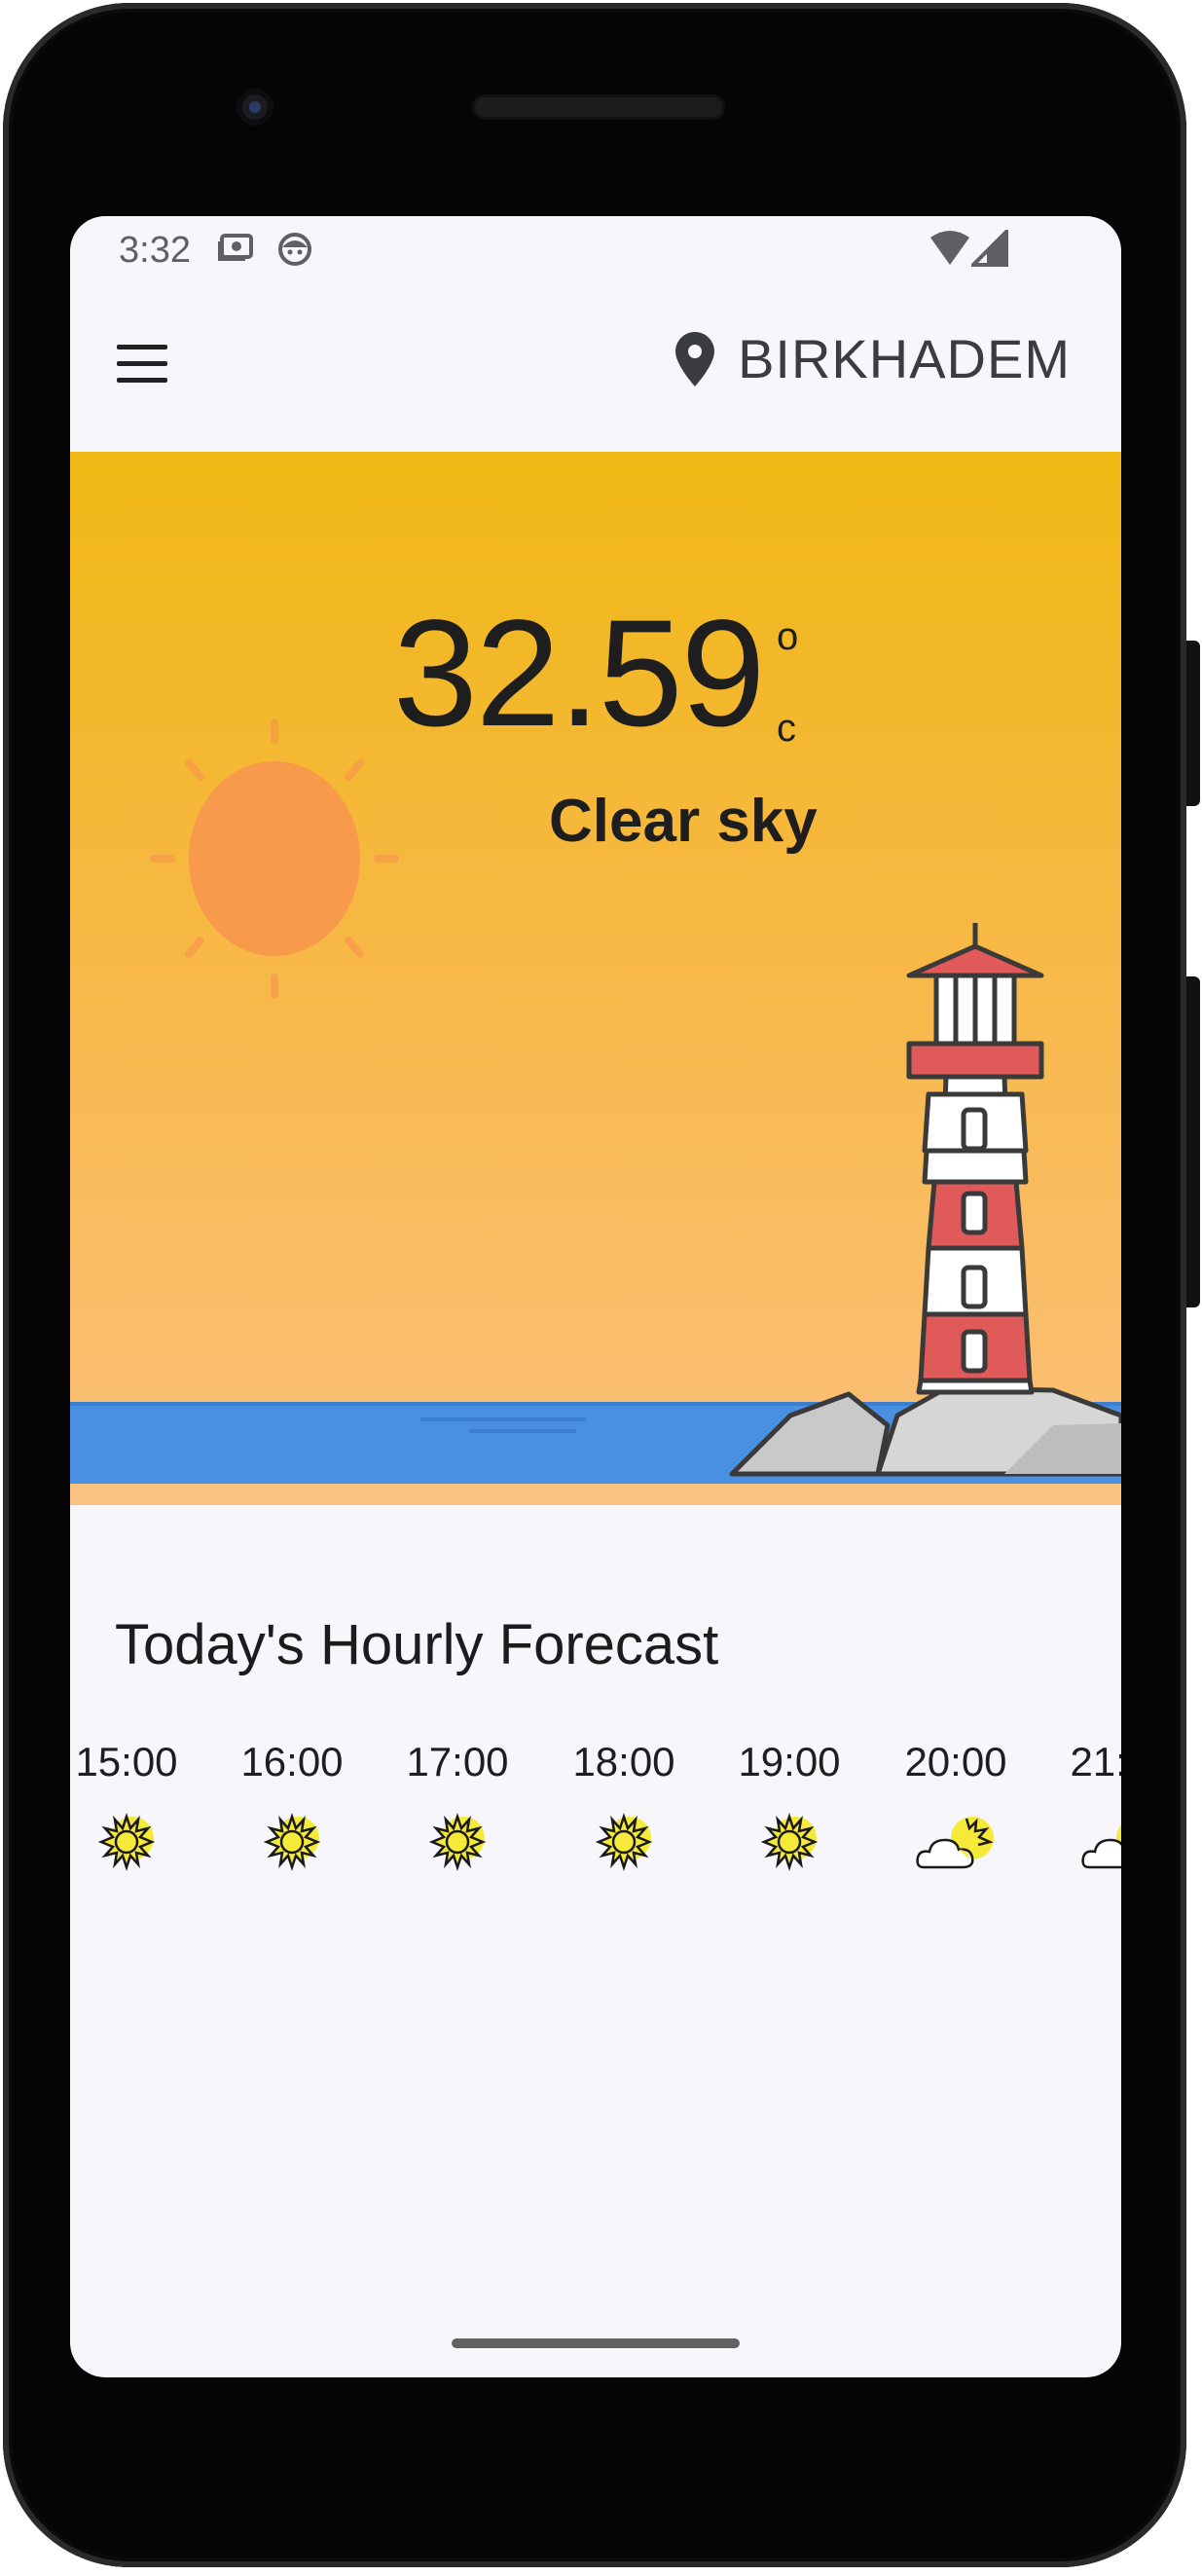  What do you see at coordinates (989, 248) in the screenshot?
I see `cellular-signal-icon` at bounding box center [989, 248].